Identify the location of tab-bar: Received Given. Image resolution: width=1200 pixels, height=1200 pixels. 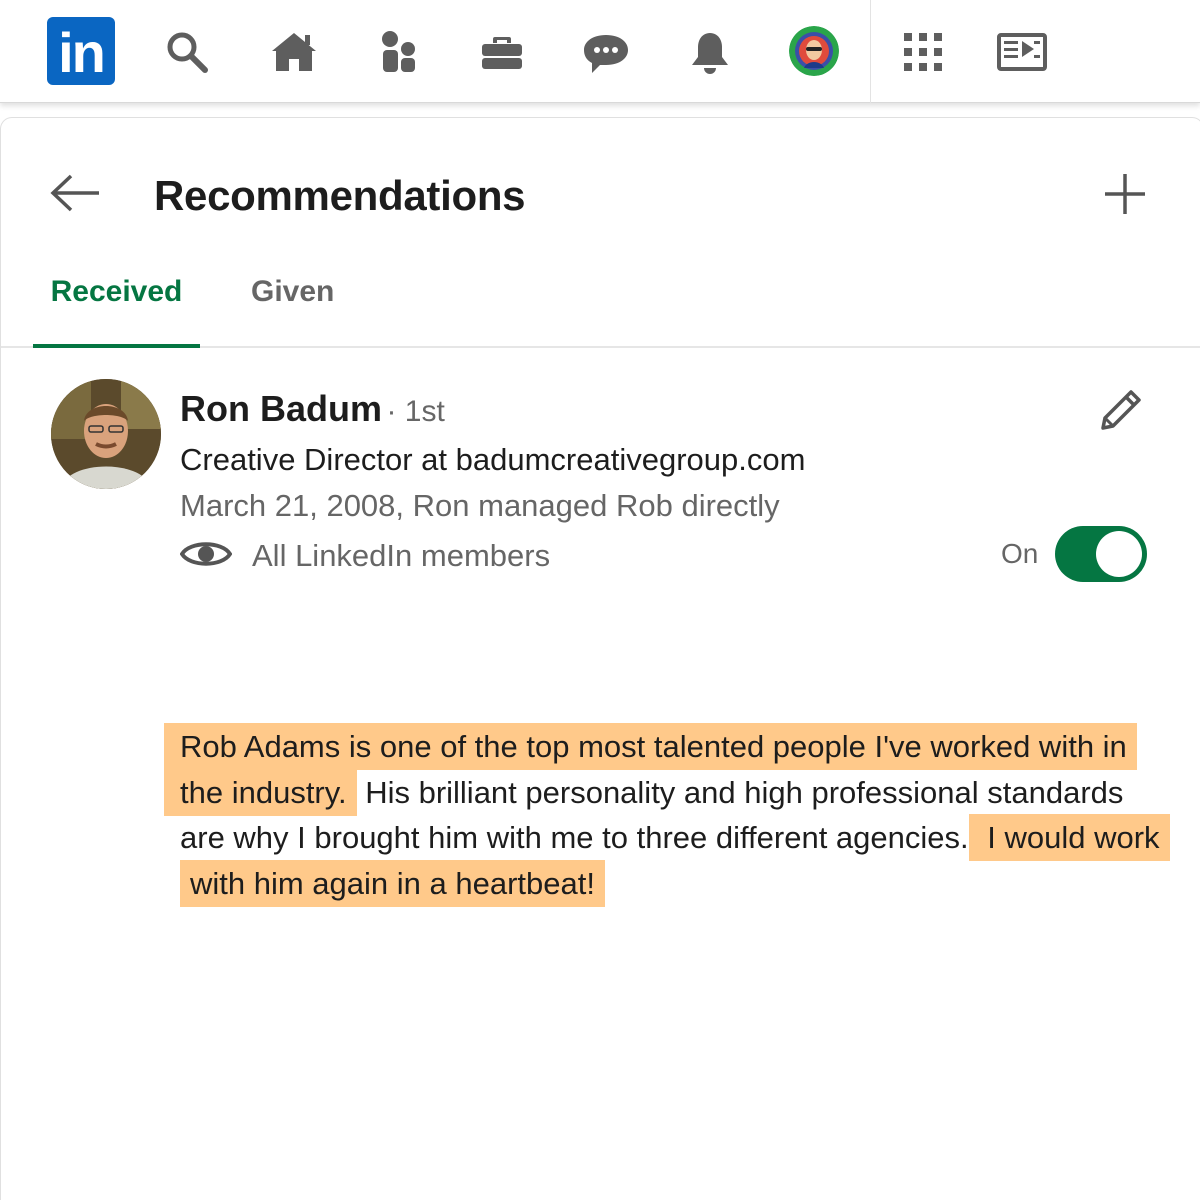
(600, 303).